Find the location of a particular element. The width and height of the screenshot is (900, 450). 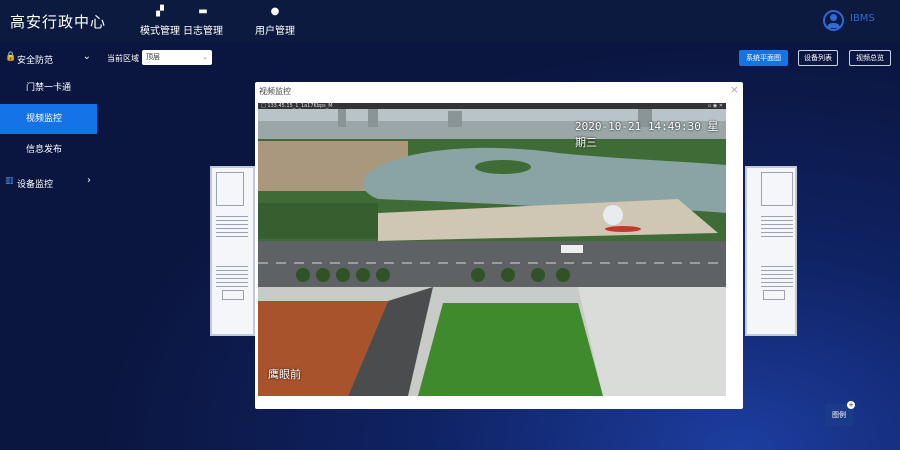

chevron-right-icon: › is located at coordinates (89, 180).